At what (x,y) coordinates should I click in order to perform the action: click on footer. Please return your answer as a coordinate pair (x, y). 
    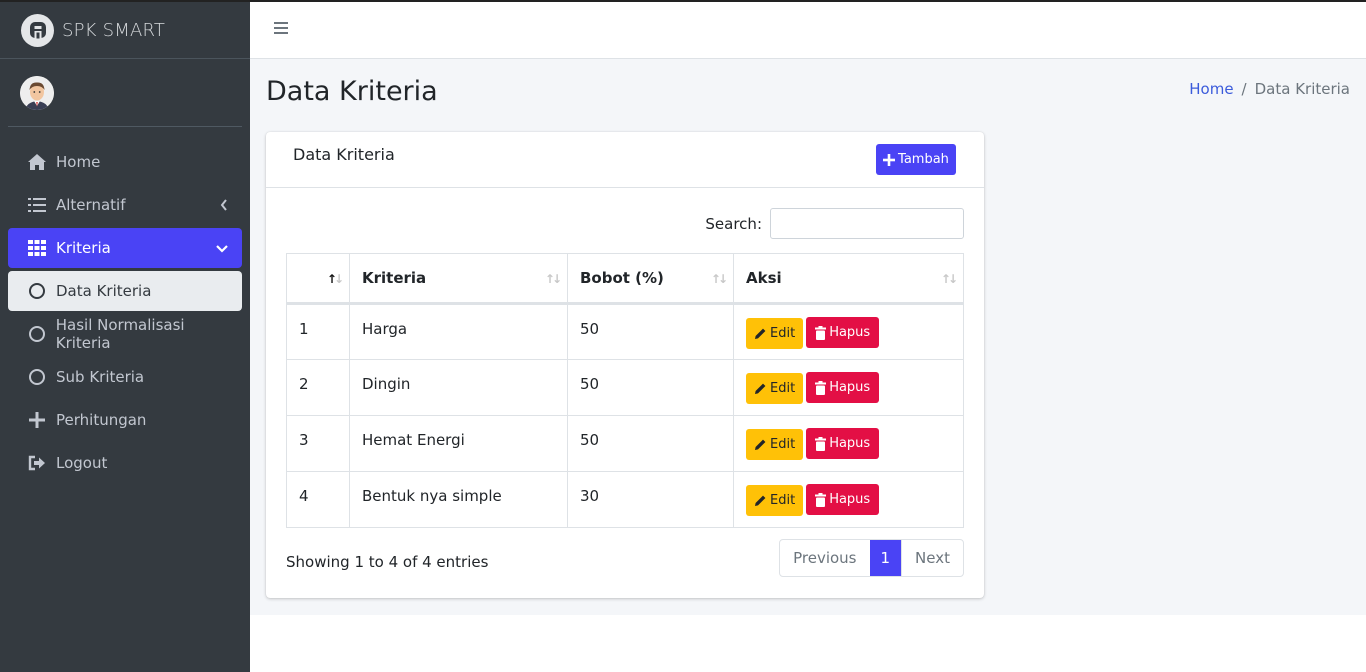
    Looking at the image, I should click on (808, 643).